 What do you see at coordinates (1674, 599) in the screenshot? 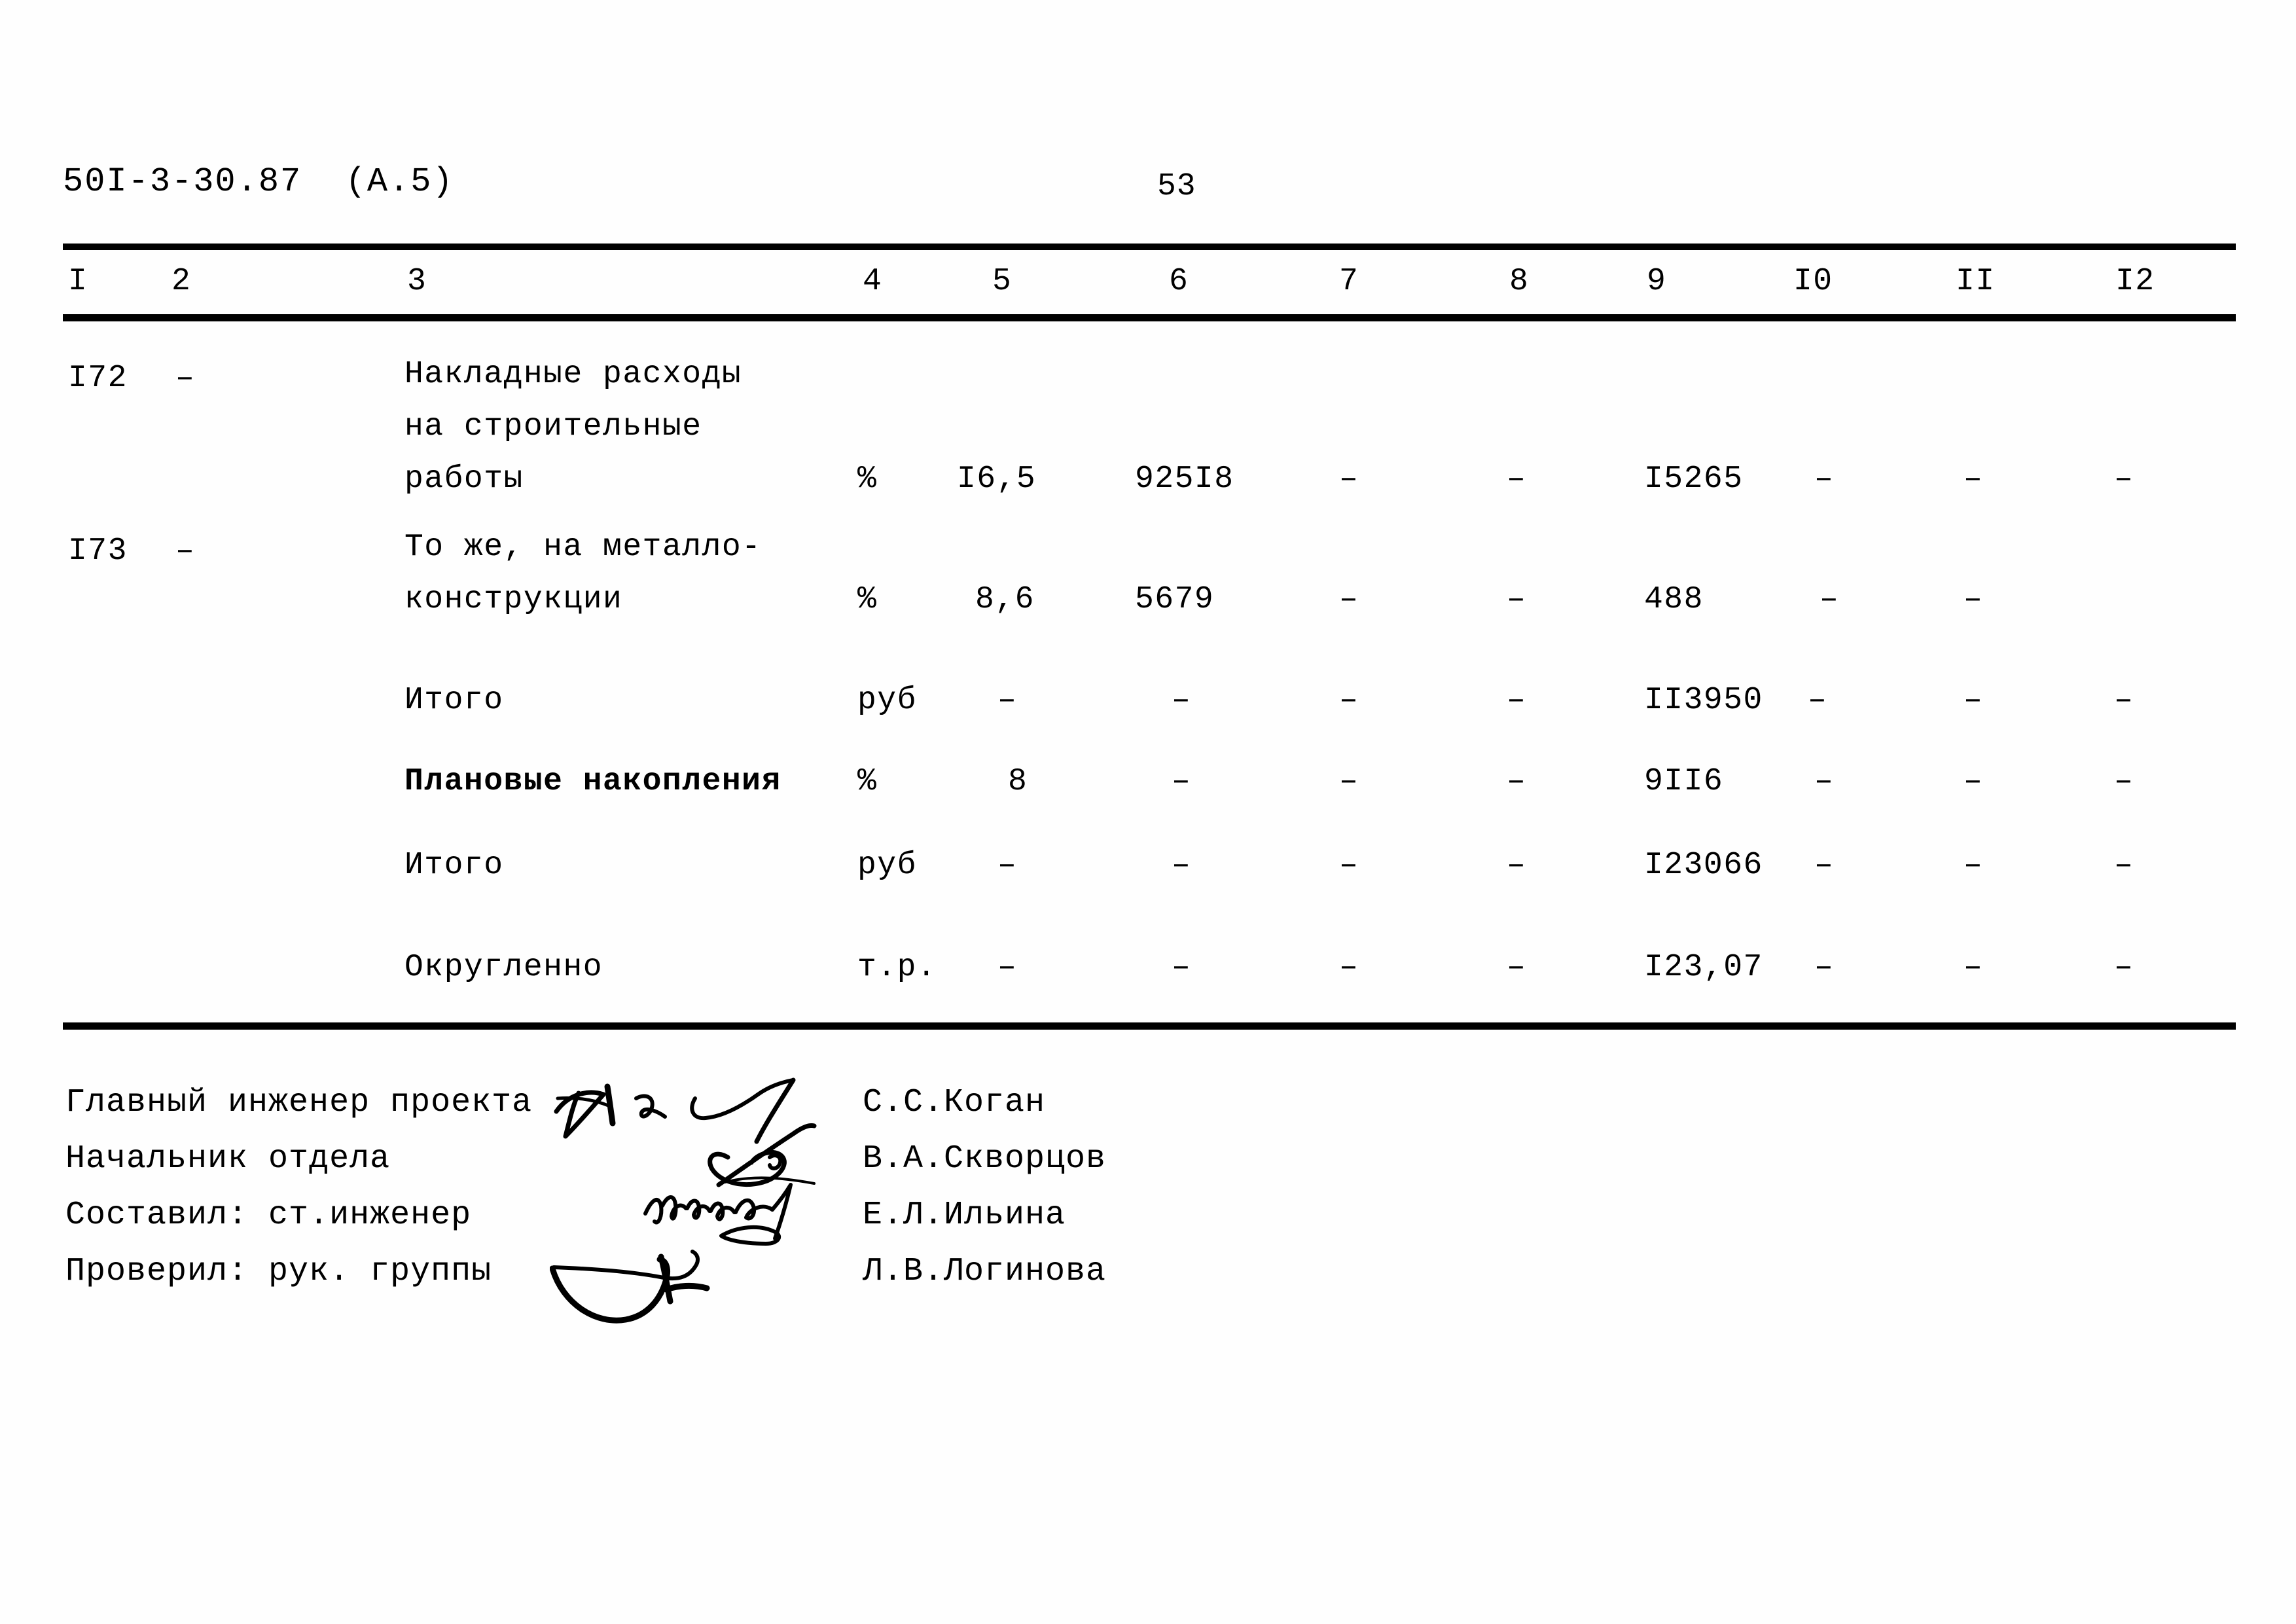
I see `table-row: 488` at bounding box center [1674, 599].